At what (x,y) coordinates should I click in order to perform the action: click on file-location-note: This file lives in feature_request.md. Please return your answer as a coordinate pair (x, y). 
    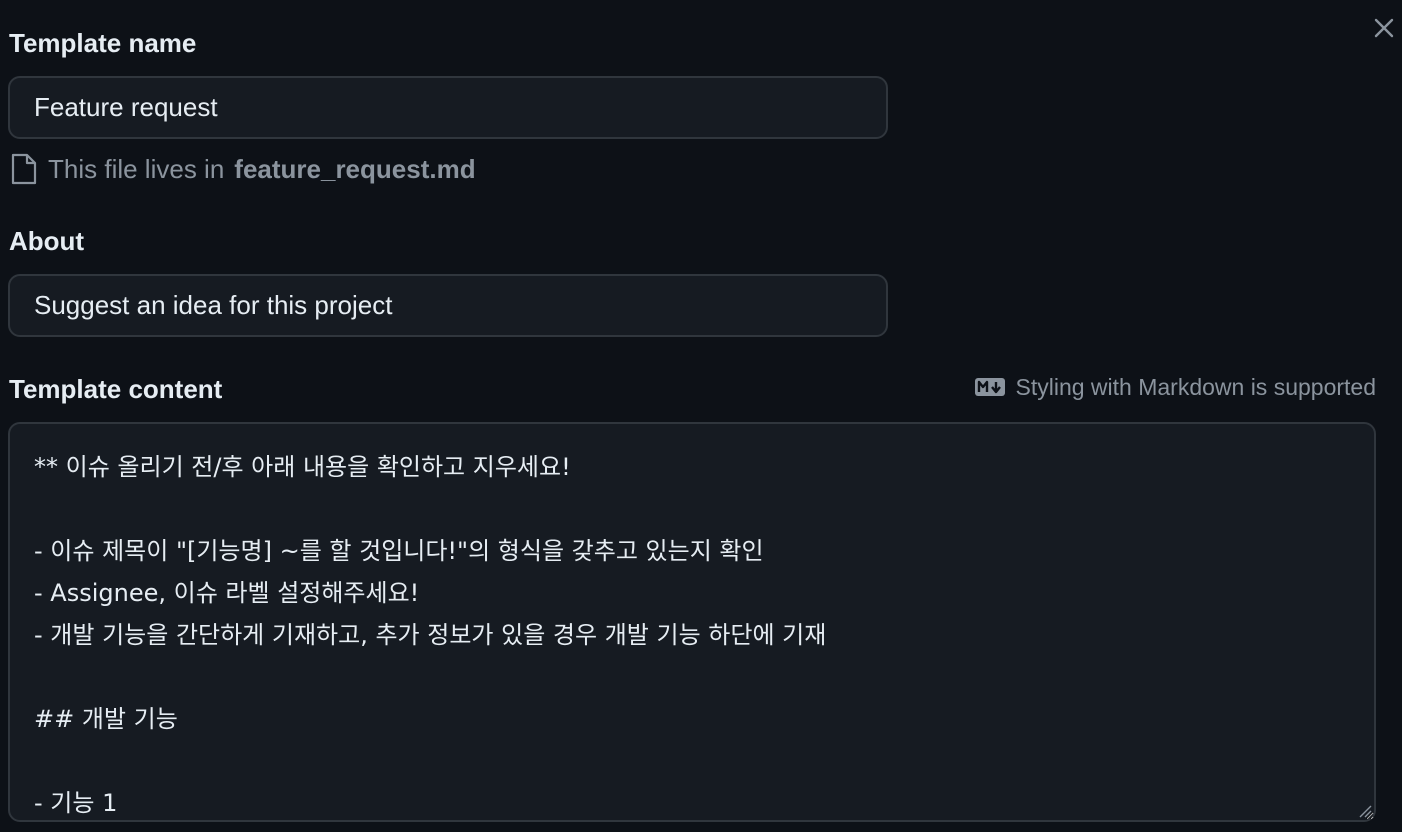
    Looking at the image, I should click on (243, 169).